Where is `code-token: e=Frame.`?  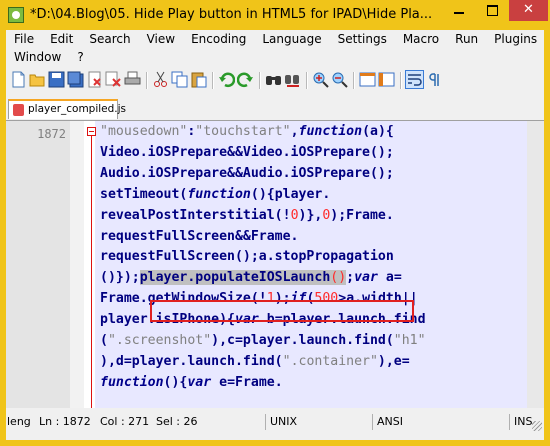
code-token: e=Frame. is located at coordinates (247, 382).